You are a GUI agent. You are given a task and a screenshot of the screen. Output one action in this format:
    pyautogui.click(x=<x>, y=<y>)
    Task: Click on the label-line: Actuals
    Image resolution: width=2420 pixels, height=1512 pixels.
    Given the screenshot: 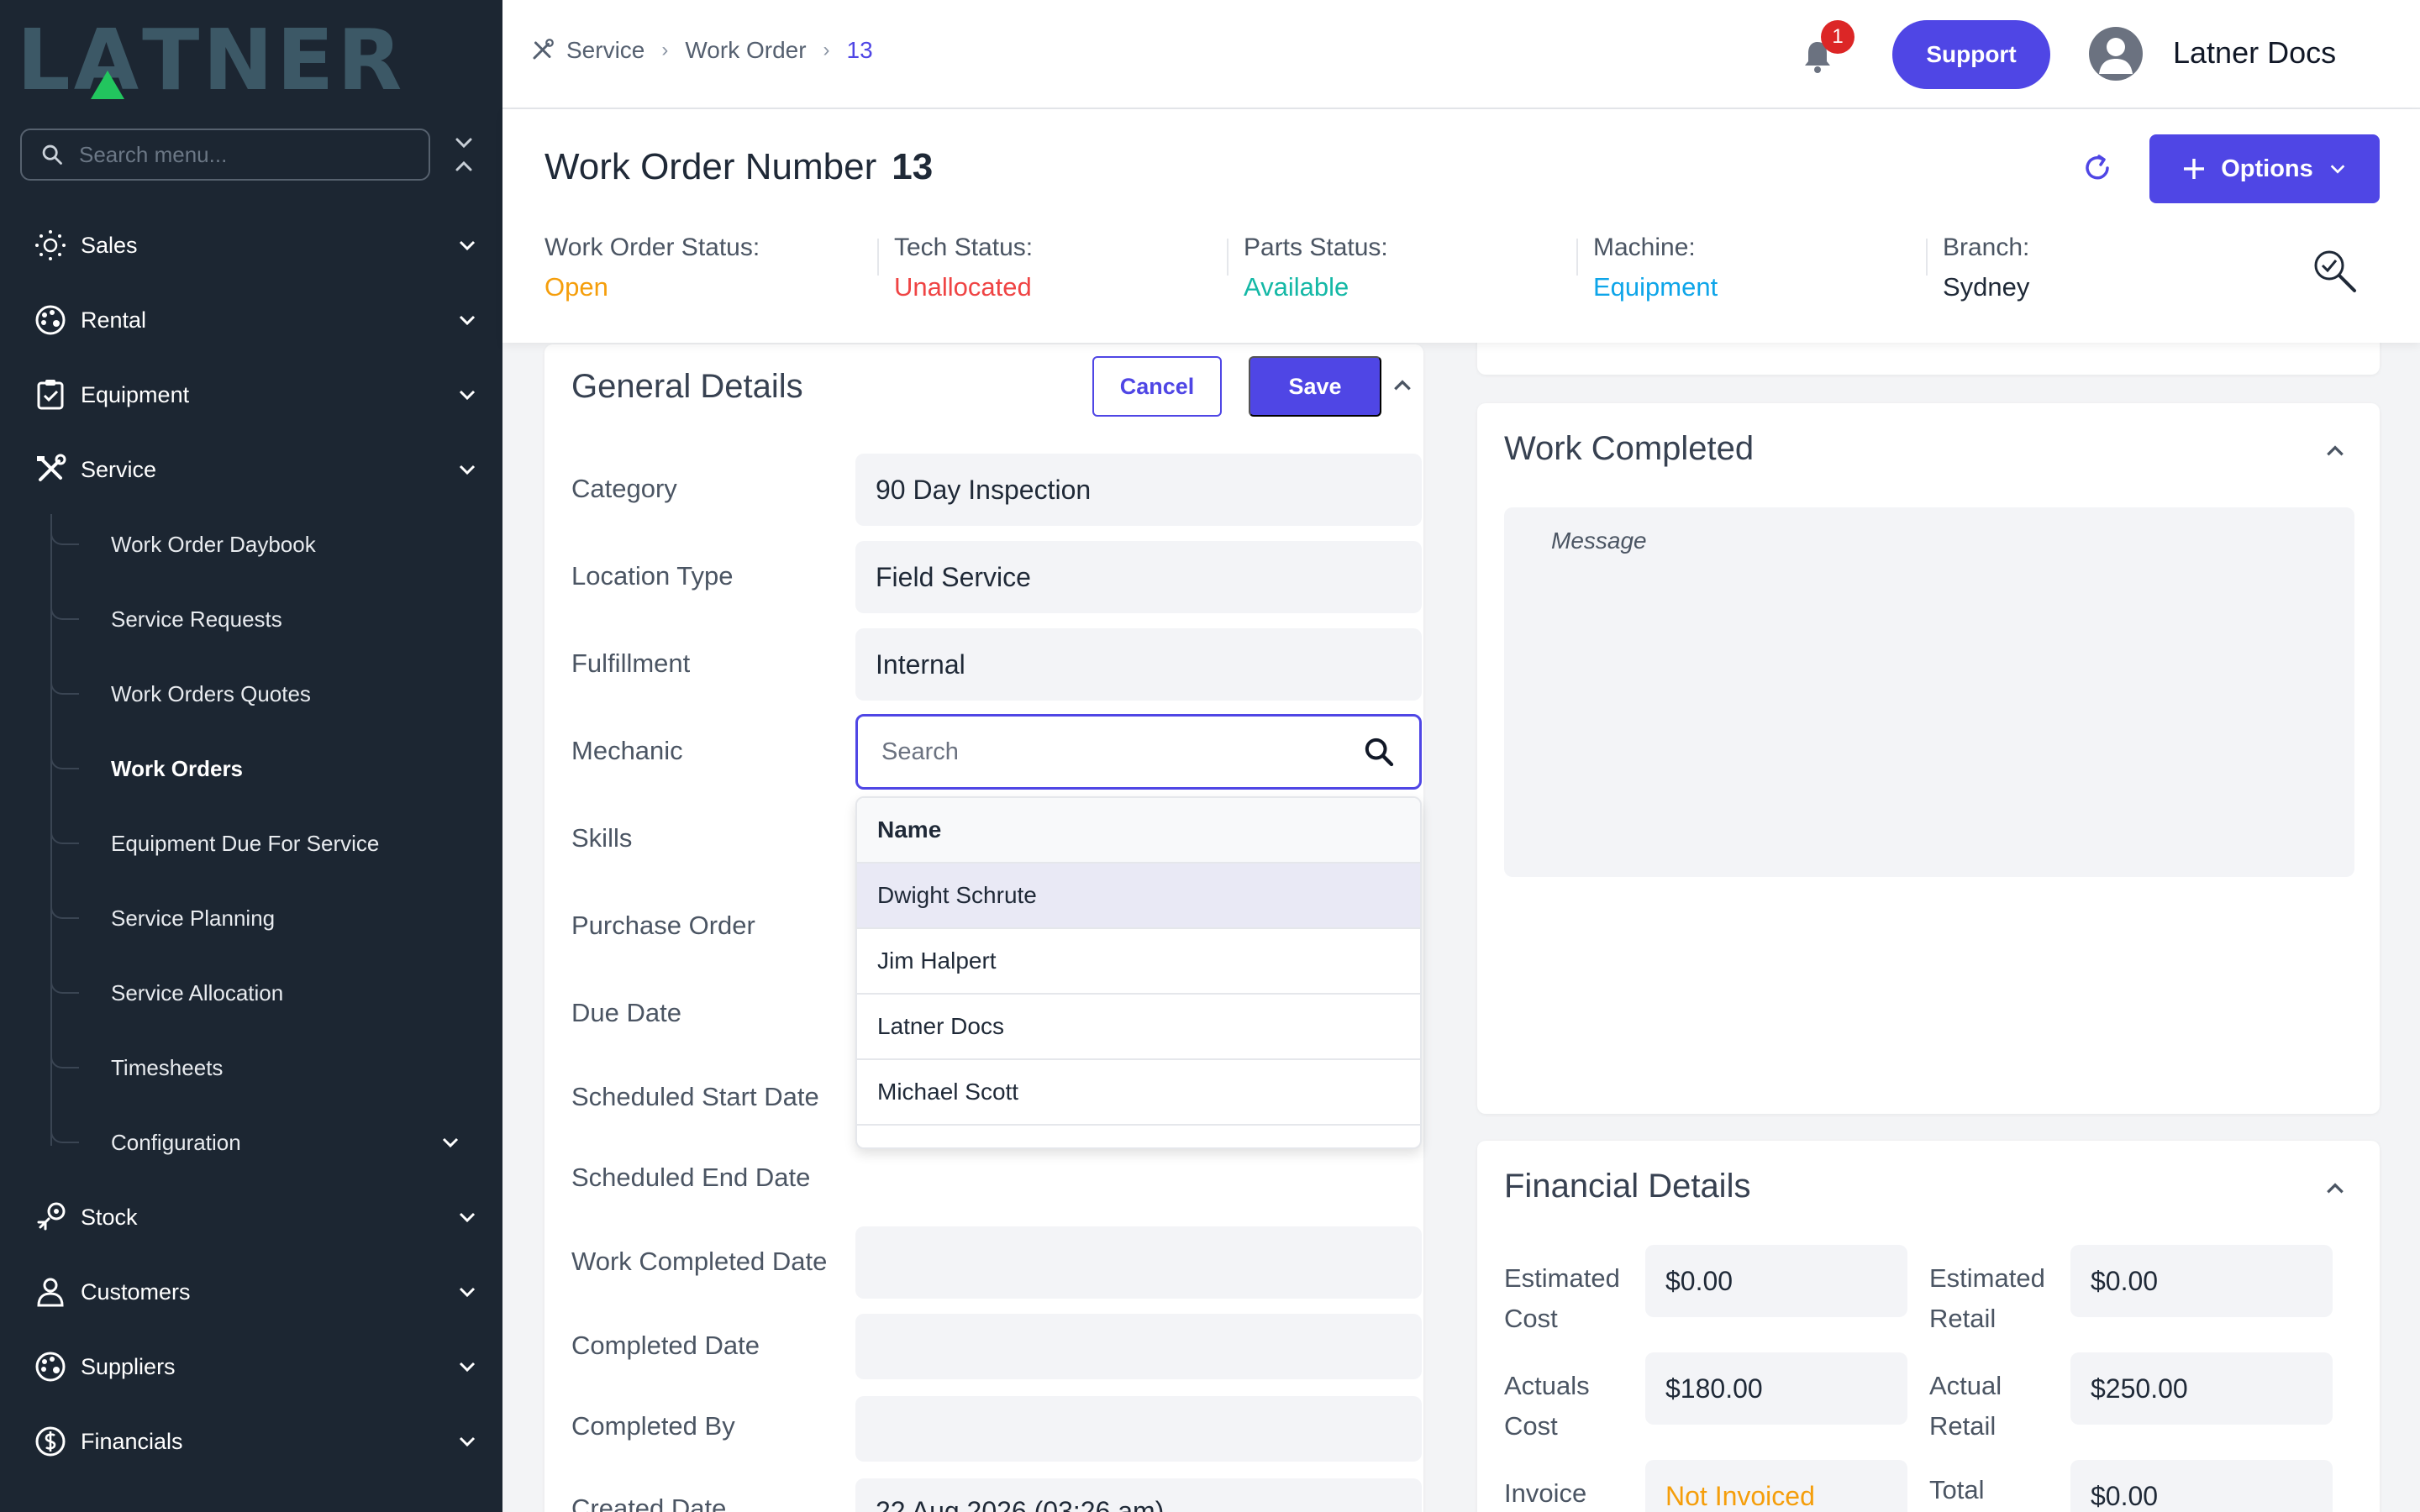 What is the action you would take?
    pyautogui.click(x=1547, y=1385)
    